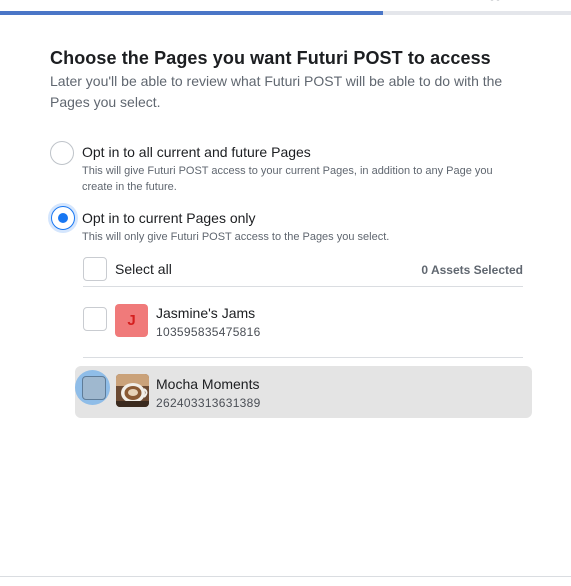  I want to click on page-checkbox-jasmines-jams, so click(95, 319).